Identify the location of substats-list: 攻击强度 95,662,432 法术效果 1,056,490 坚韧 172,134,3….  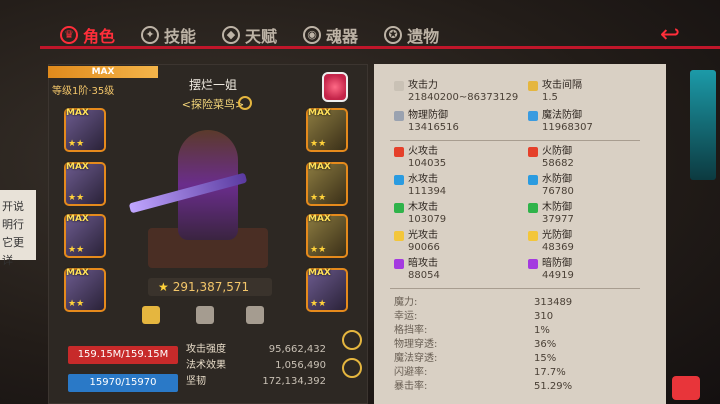
(256, 366).